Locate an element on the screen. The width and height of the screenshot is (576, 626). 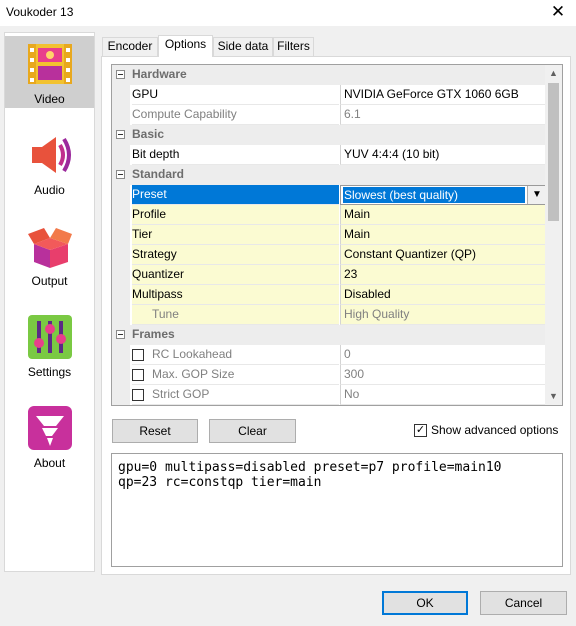
tab-filters: Filters is located at coordinates (293, 46).